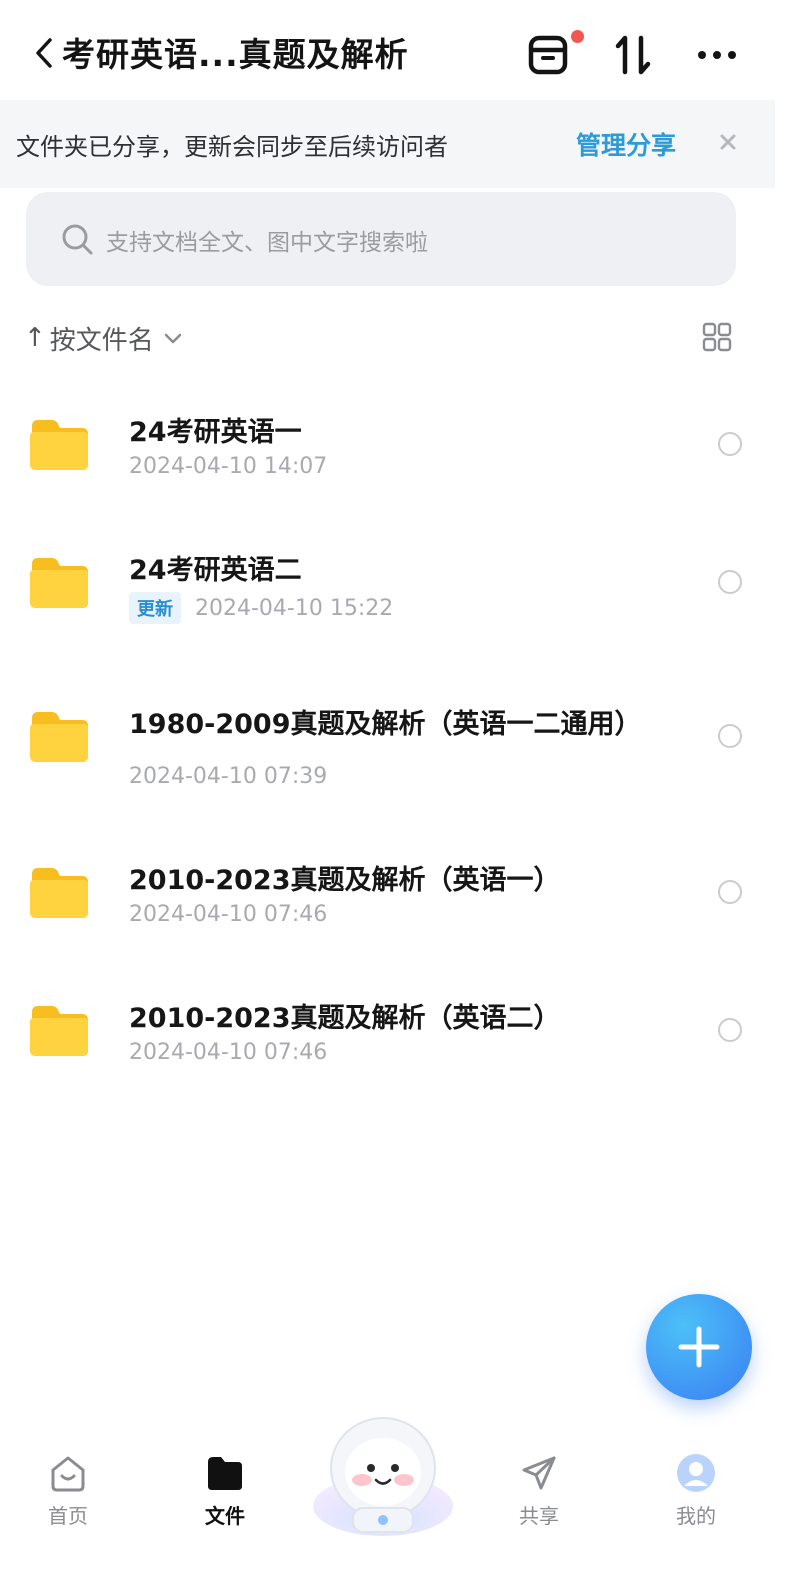 The height and width of the screenshot is (1585, 803). I want to click on search-placeholder: 支持文档全文、图中文字搜索啦, so click(267, 243).